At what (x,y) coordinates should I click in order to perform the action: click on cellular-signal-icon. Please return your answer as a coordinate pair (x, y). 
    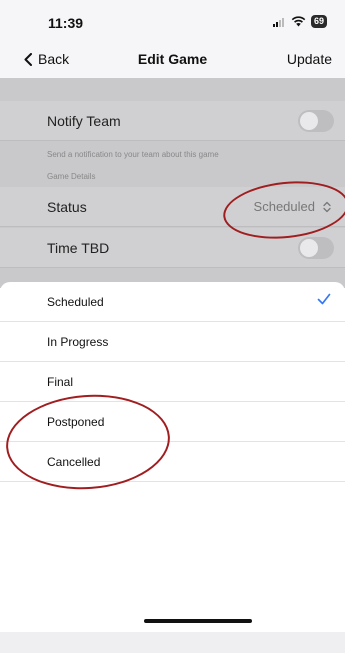
    Looking at the image, I should click on (278, 22).